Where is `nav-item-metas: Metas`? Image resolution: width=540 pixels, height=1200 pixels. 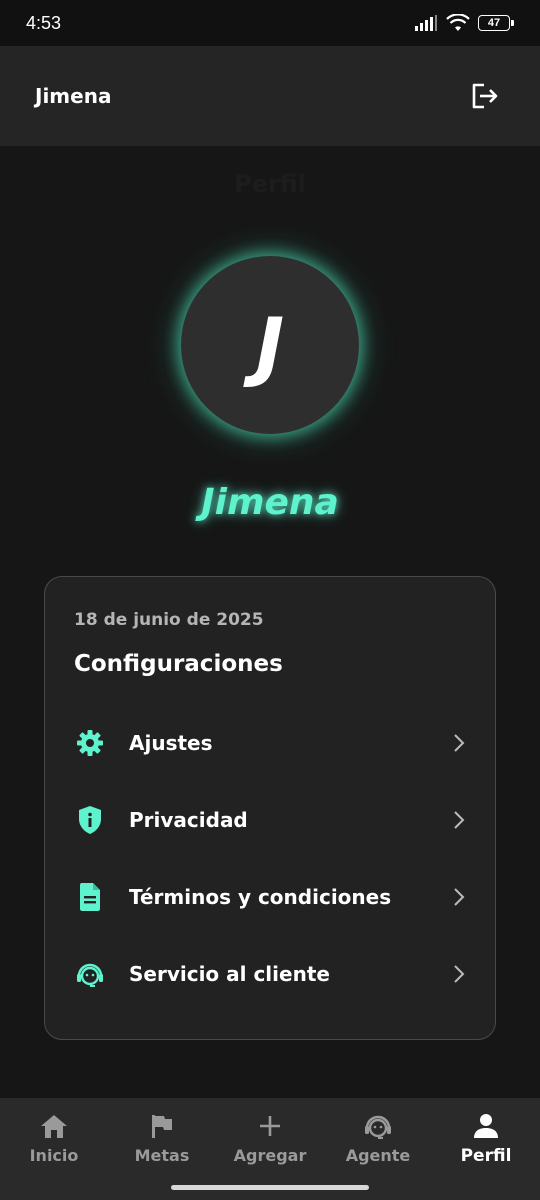 nav-item-metas: Metas is located at coordinates (162, 1138).